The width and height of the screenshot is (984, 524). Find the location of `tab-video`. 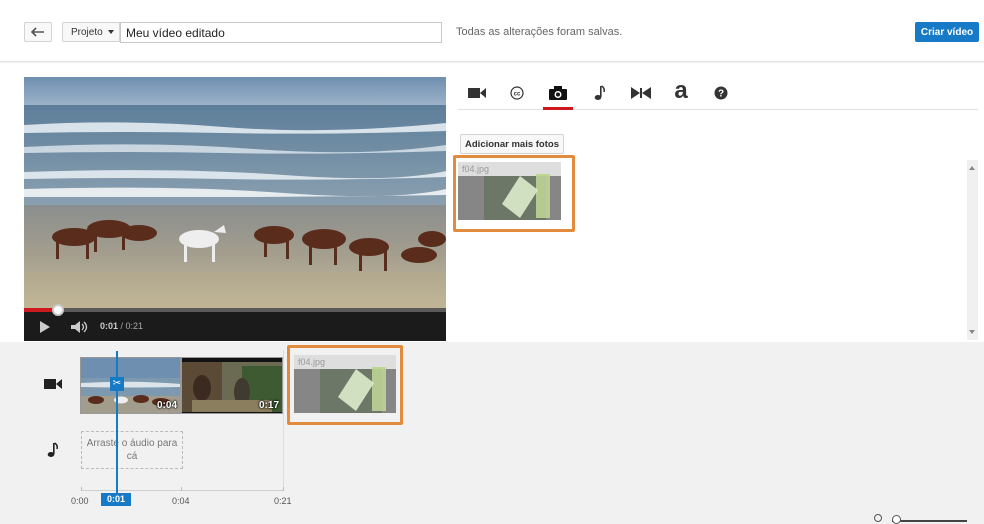

tab-video is located at coordinates (477, 93).